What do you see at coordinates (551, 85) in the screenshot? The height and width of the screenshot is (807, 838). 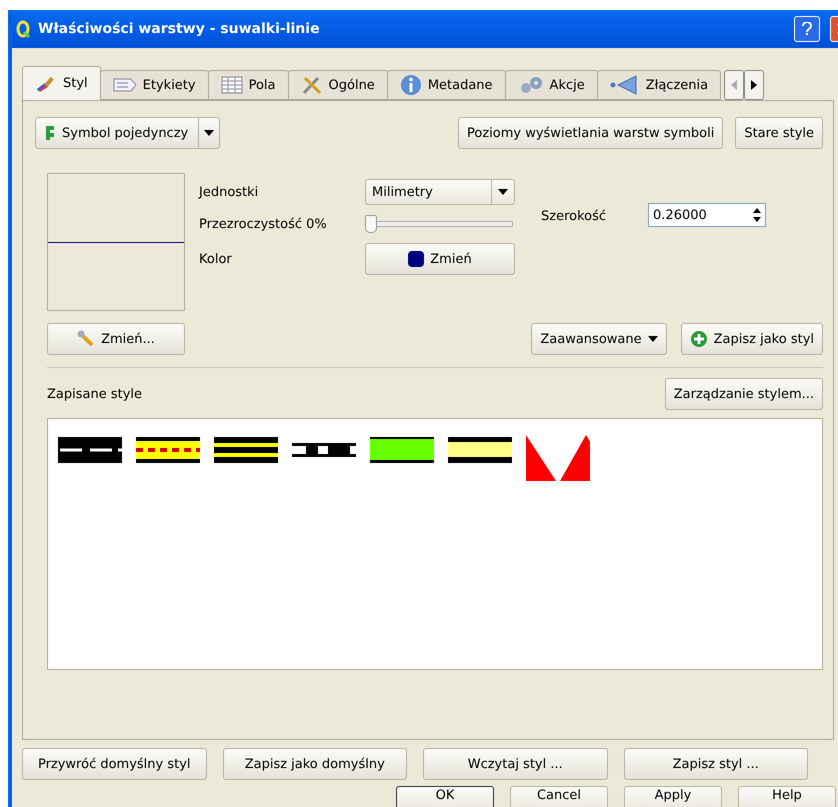 I see `tab: Akcje` at bounding box center [551, 85].